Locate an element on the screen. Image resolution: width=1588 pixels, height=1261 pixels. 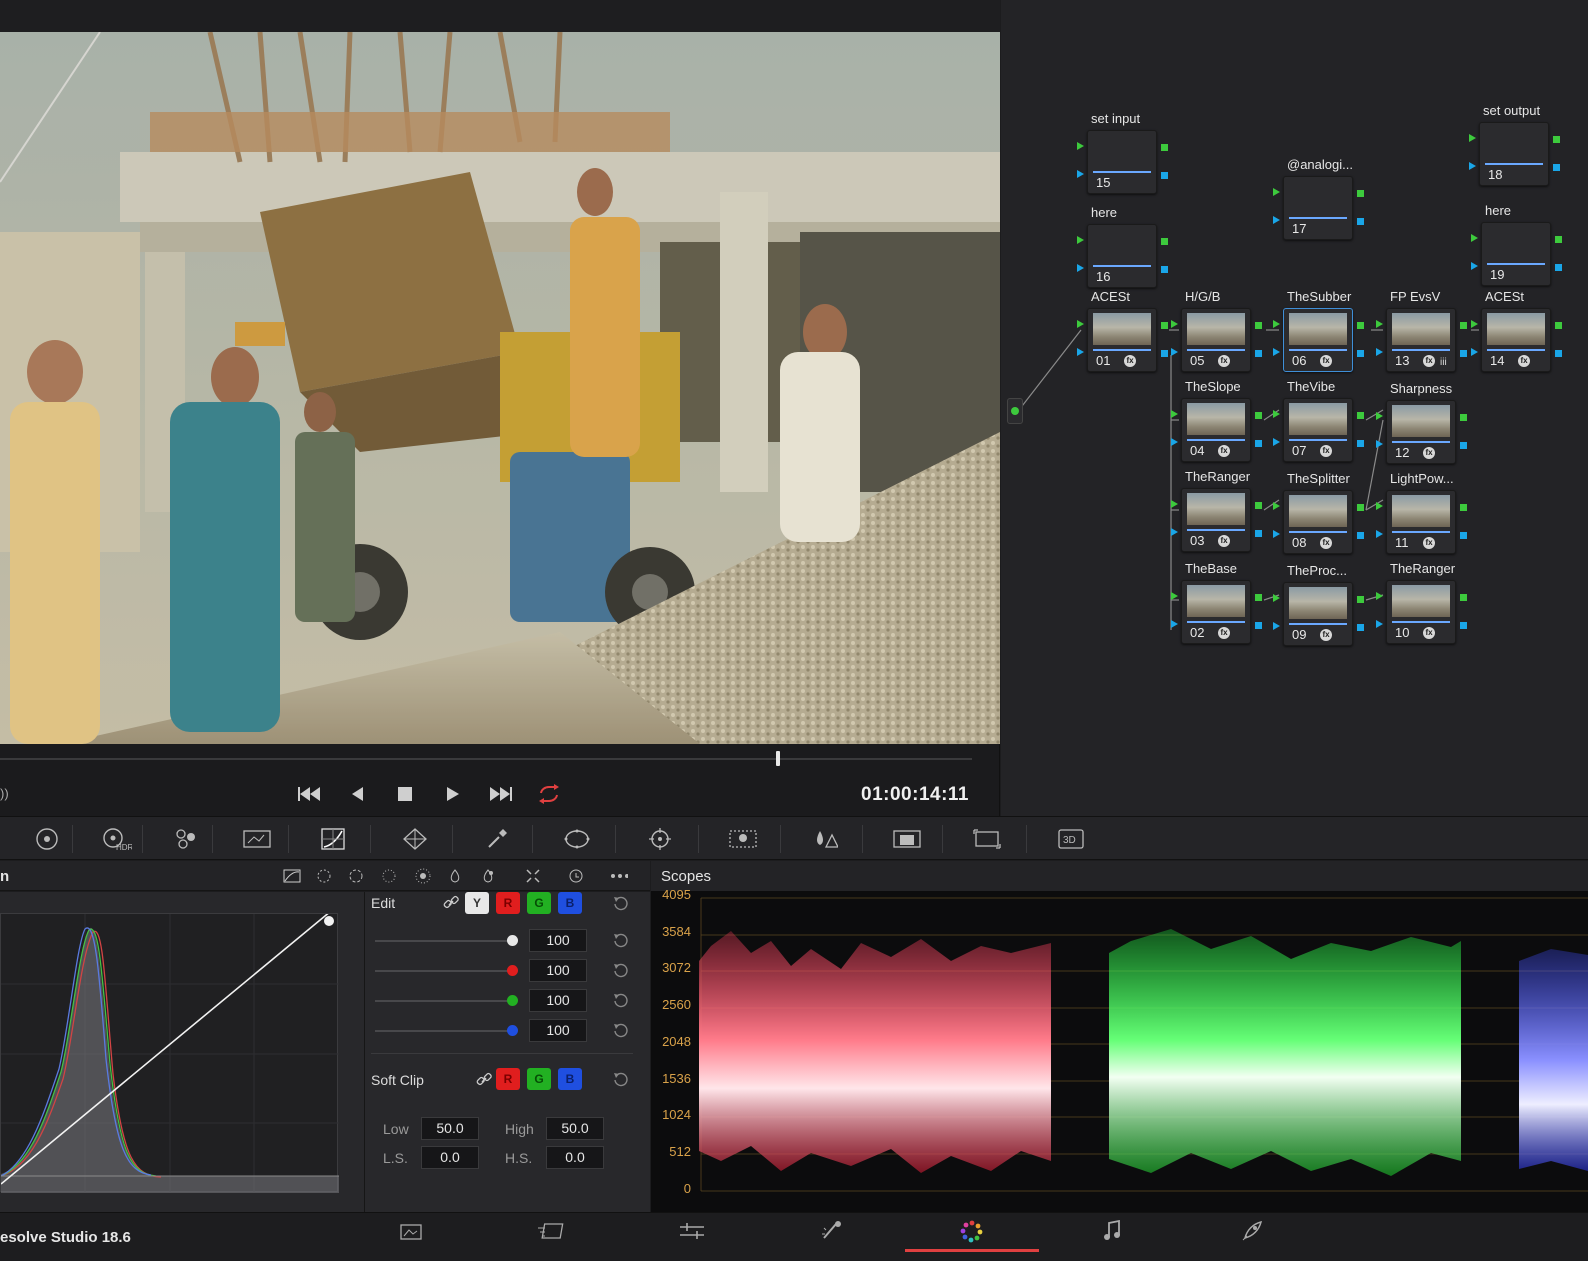
y-intensity-handle is located at coordinates (512, 940).